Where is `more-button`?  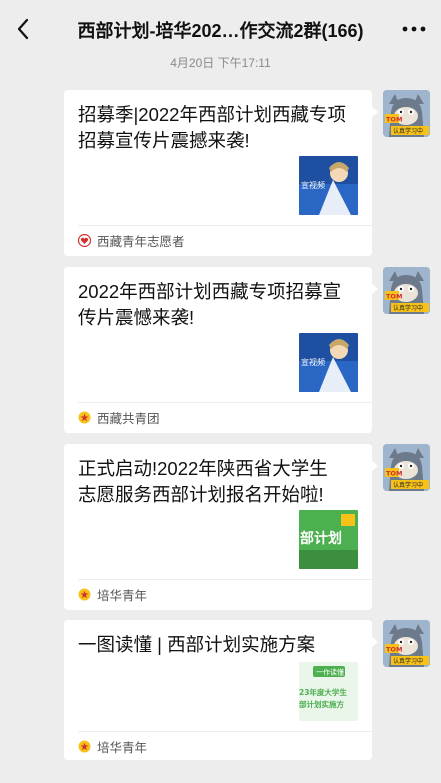 more-button is located at coordinates (414, 29).